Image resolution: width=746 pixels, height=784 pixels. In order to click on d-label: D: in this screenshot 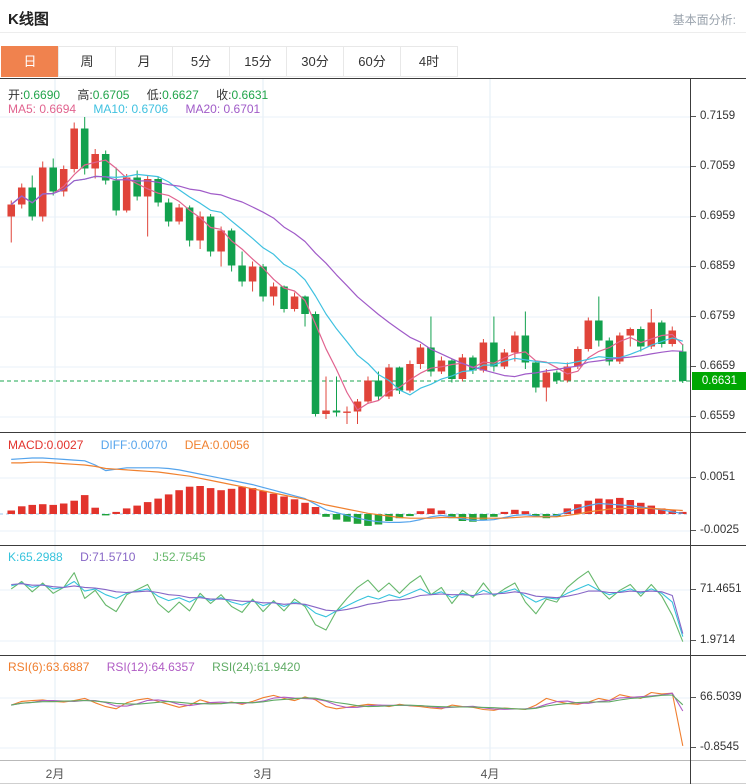, I will do `click(86, 557)`.